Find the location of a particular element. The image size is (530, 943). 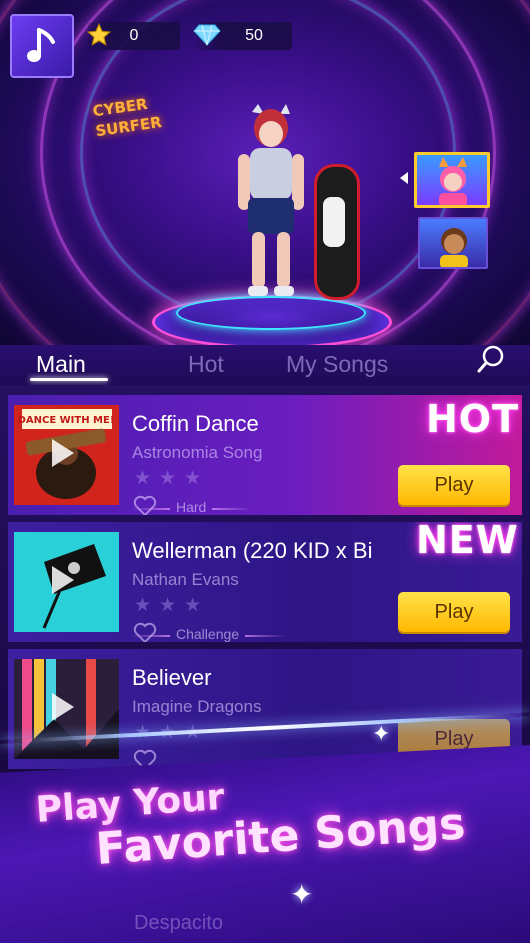

avatar-option-boy is located at coordinates (453, 243).